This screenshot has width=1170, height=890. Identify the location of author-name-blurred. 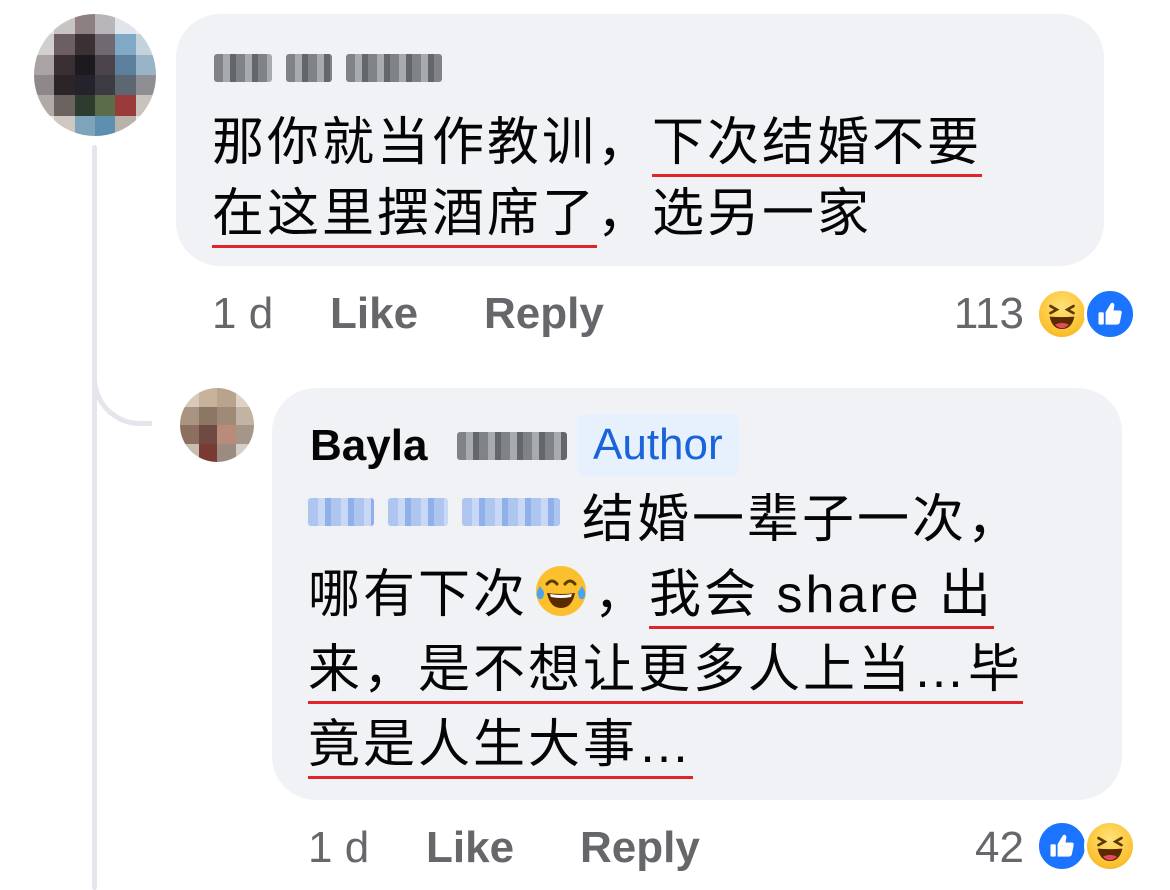
(328, 68).